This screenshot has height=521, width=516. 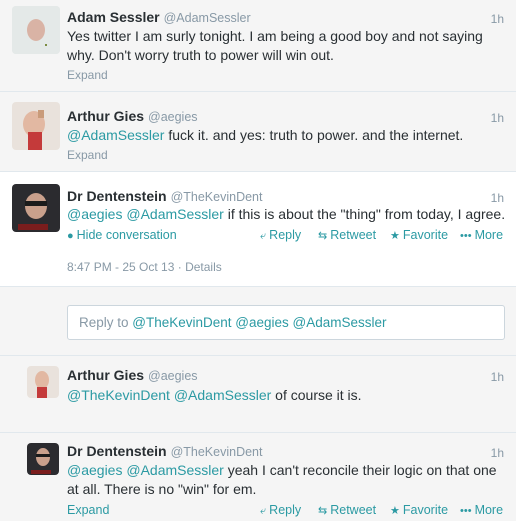 What do you see at coordinates (162, 489) in the screenshot?
I see `tweet-text-line: at all. There is no "win" for em.` at bounding box center [162, 489].